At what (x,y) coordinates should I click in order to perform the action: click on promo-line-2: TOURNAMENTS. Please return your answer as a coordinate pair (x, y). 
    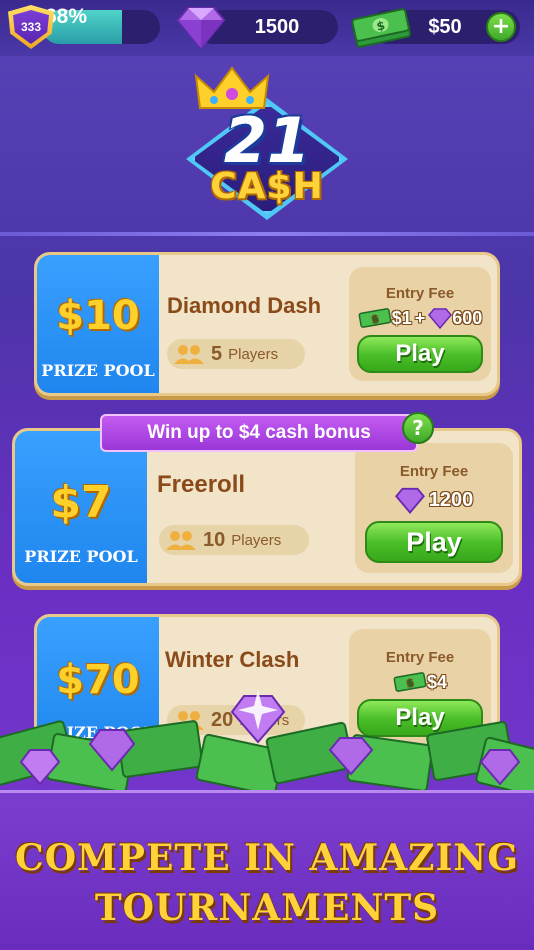
    Looking at the image, I should click on (267, 908).